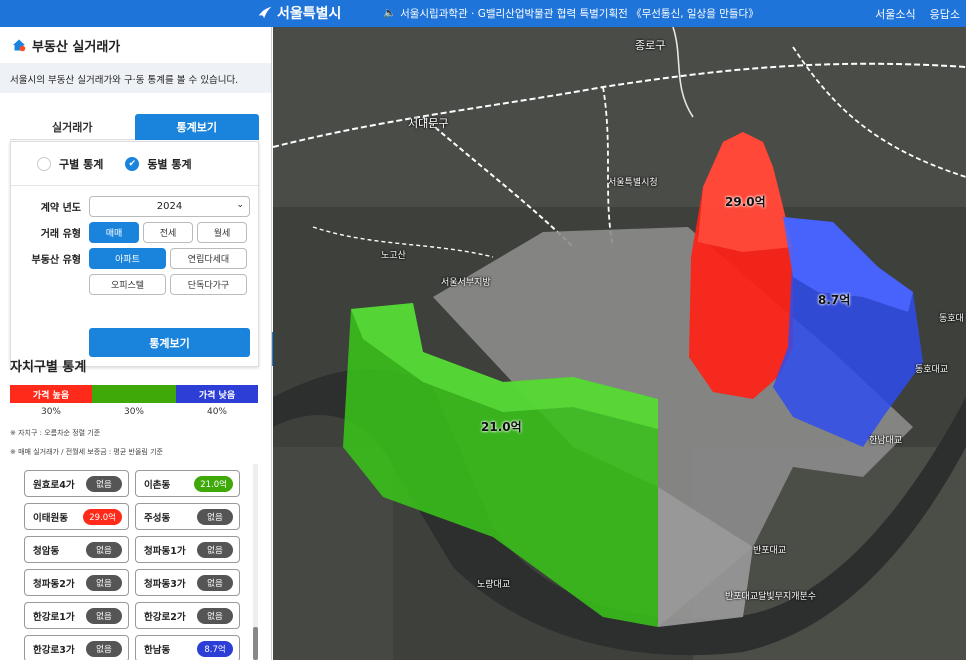 This screenshot has width=966, height=660. What do you see at coordinates (48, 367) in the screenshot?
I see `section-title: 자치구별 통계` at bounding box center [48, 367].